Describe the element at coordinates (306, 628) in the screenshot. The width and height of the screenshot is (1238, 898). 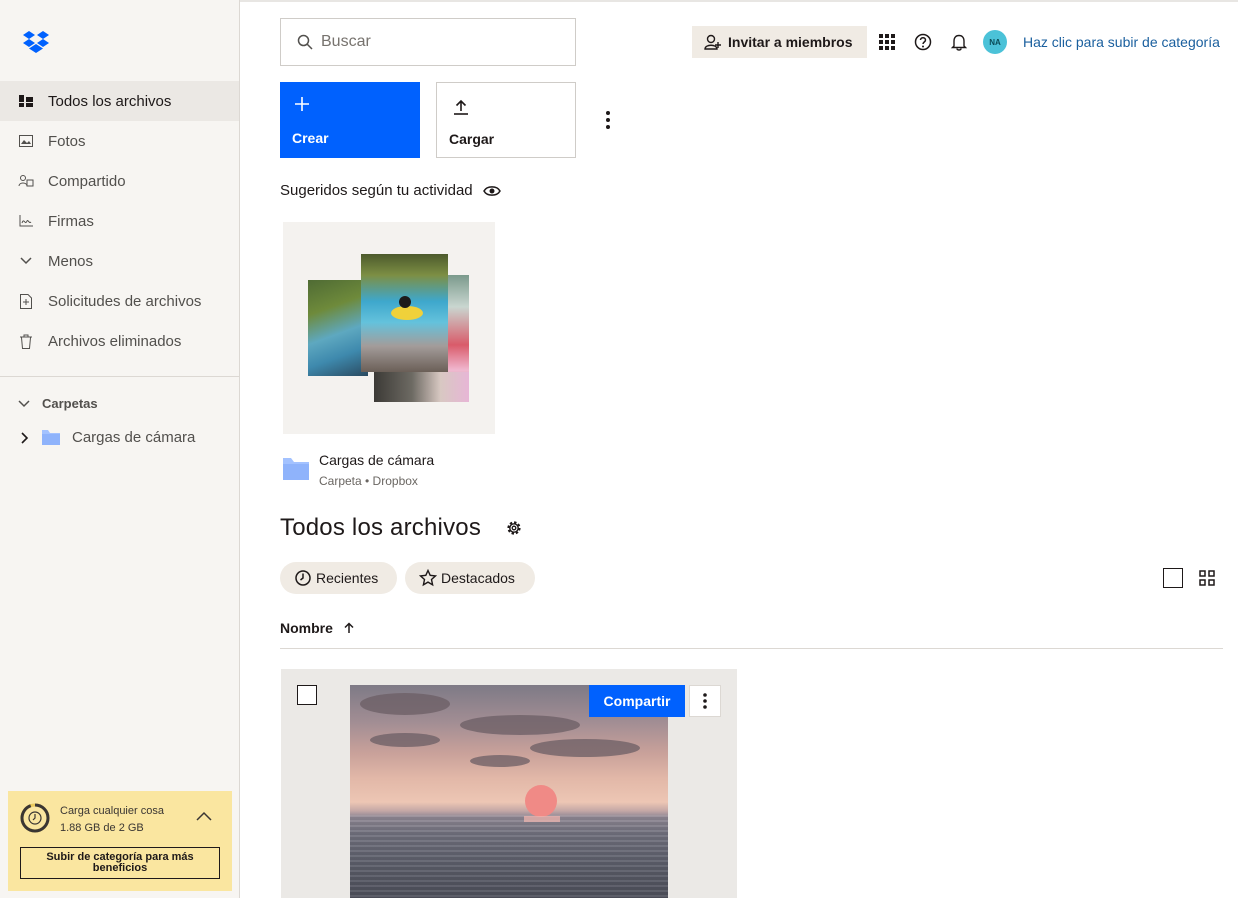
I see `sort-column-label: Nombre` at that location.